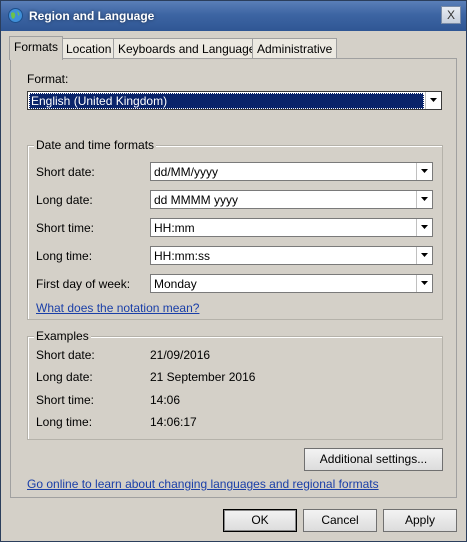 The width and height of the screenshot is (467, 542). I want to click on example-short-date-value: 21/09/2016, so click(180, 355).